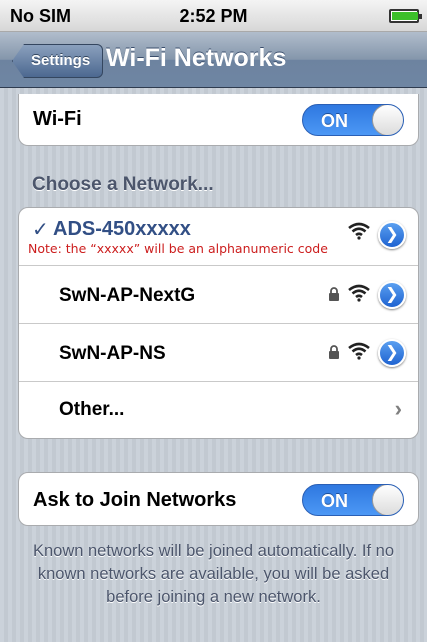 Image resolution: width=427 pixels, height=642 pixels. Describe the element at coordinates (218, 410) in the screenshot. I see `other-network-row: Other... ›` at that location.